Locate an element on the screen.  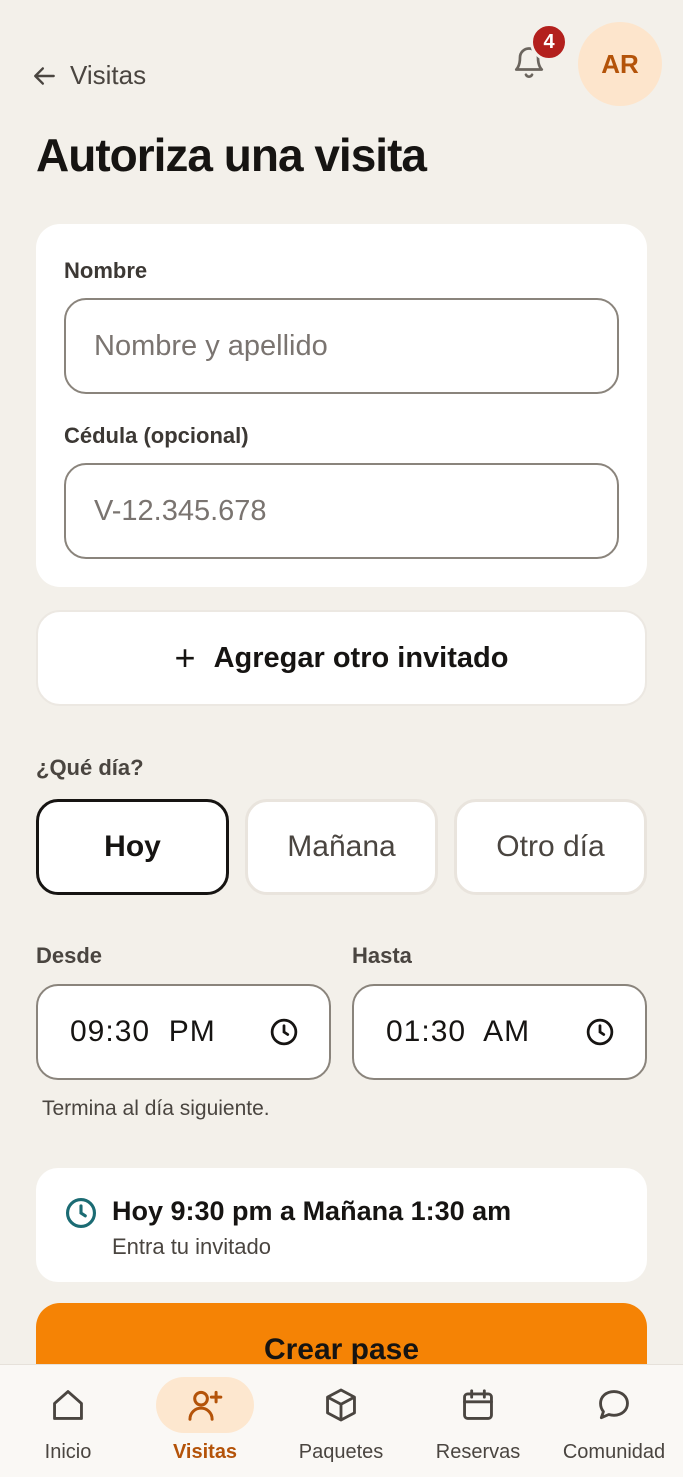
user-plus-icon is located at coordinates (205, 1405).